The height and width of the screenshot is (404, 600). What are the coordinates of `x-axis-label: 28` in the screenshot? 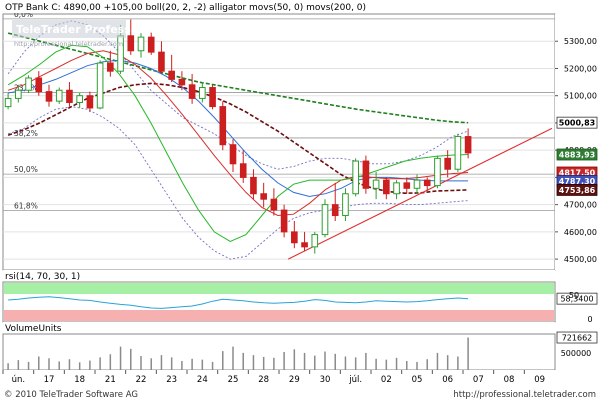 It's located at (263, 380).